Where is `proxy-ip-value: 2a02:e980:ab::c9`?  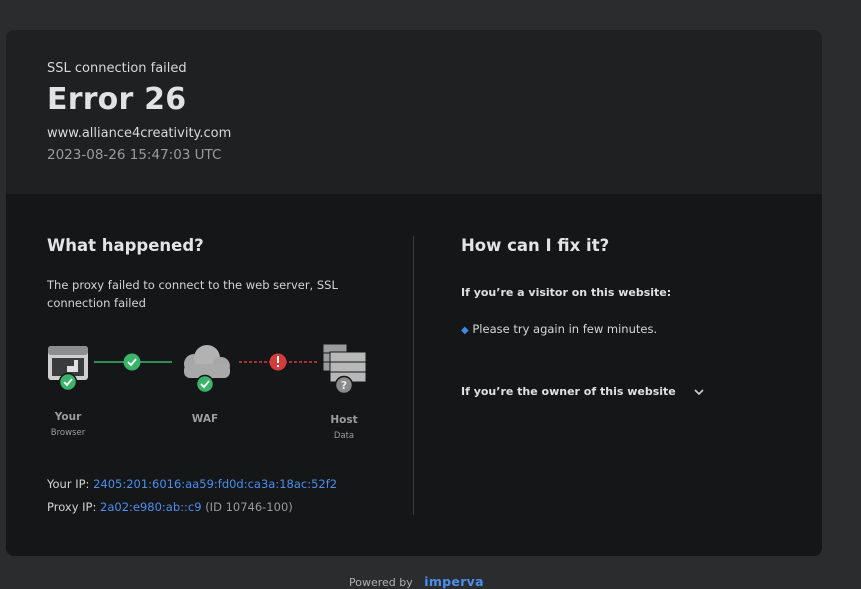
proxy-ip-value: 2a02:e980:ab::c9 is located at coordinates (151, 507).